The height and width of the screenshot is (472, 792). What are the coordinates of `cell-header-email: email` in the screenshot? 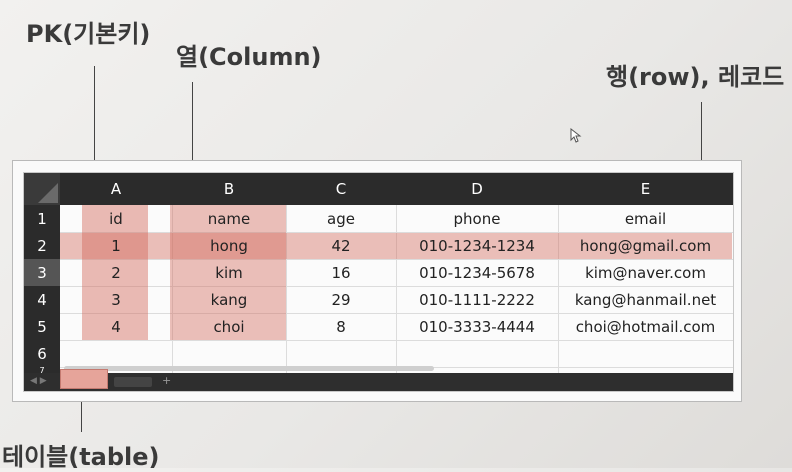 It's located at (645, 218).